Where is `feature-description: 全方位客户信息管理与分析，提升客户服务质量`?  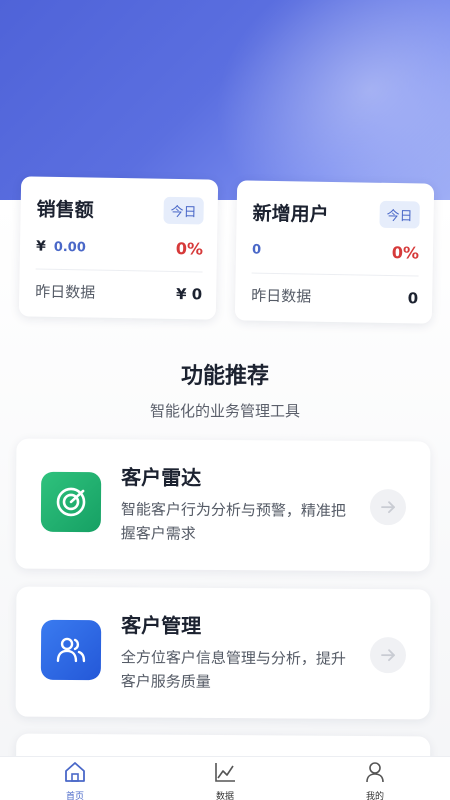 feature-description: 全方位客户信息管理与分析，提升客户服务质量 is located at coordinates (233, 669).